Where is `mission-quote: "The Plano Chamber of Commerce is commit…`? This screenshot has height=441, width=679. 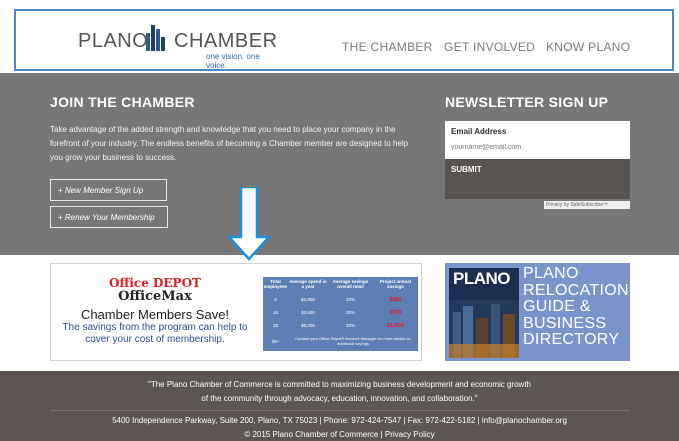 mission-quote: "The Plano Chamber of Commerce is commit… is located at coordinates (339, 392).